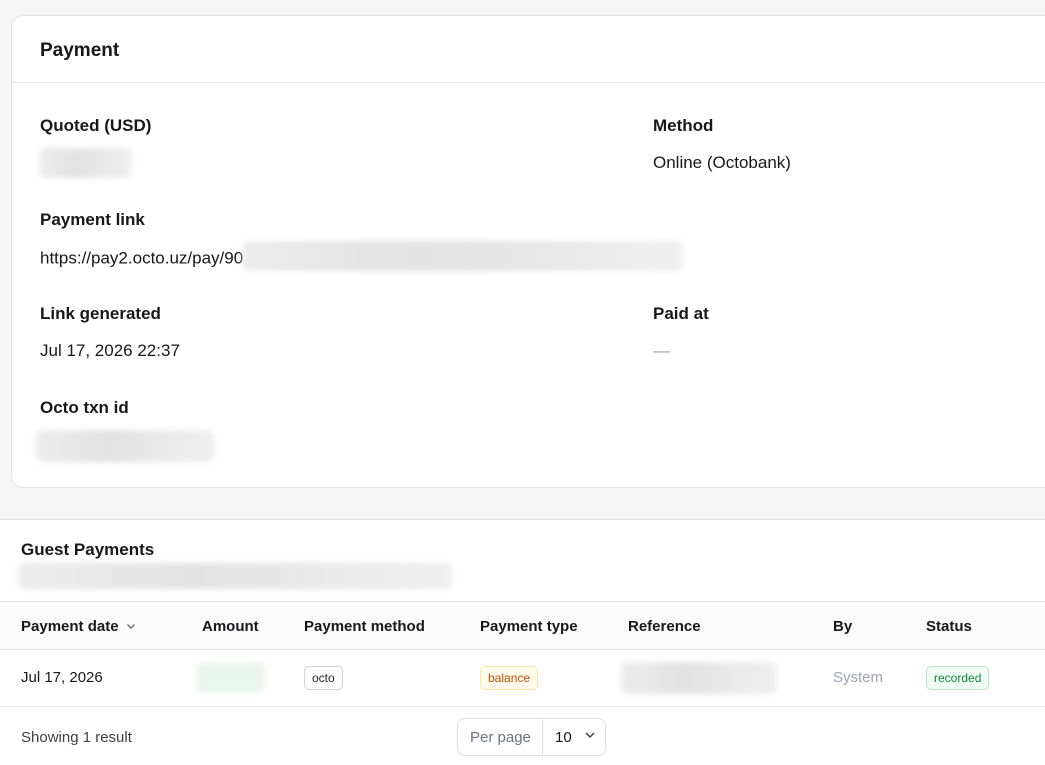  I want to click on row-payment-date: Jul 17, 2026, so click(62, 677).